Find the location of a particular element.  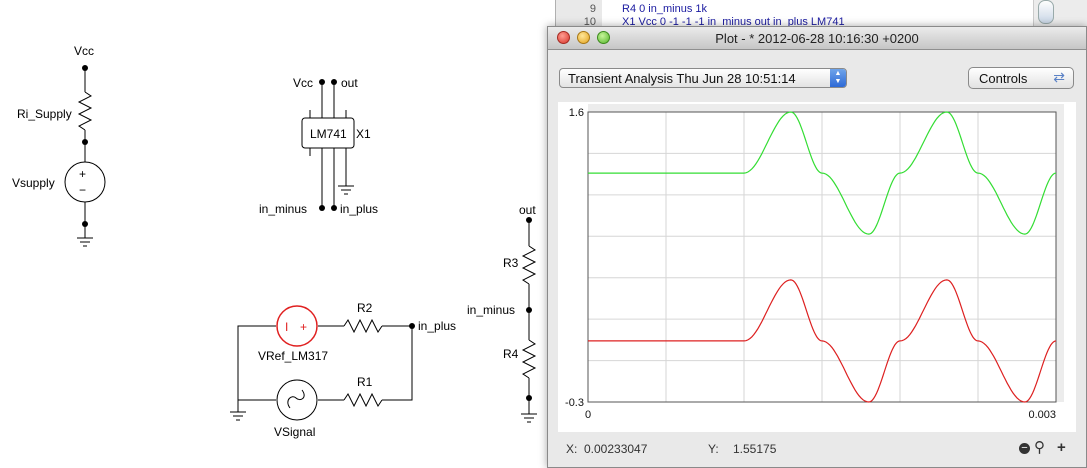

resistor-ri-supply is located at coordinates (85, 111).